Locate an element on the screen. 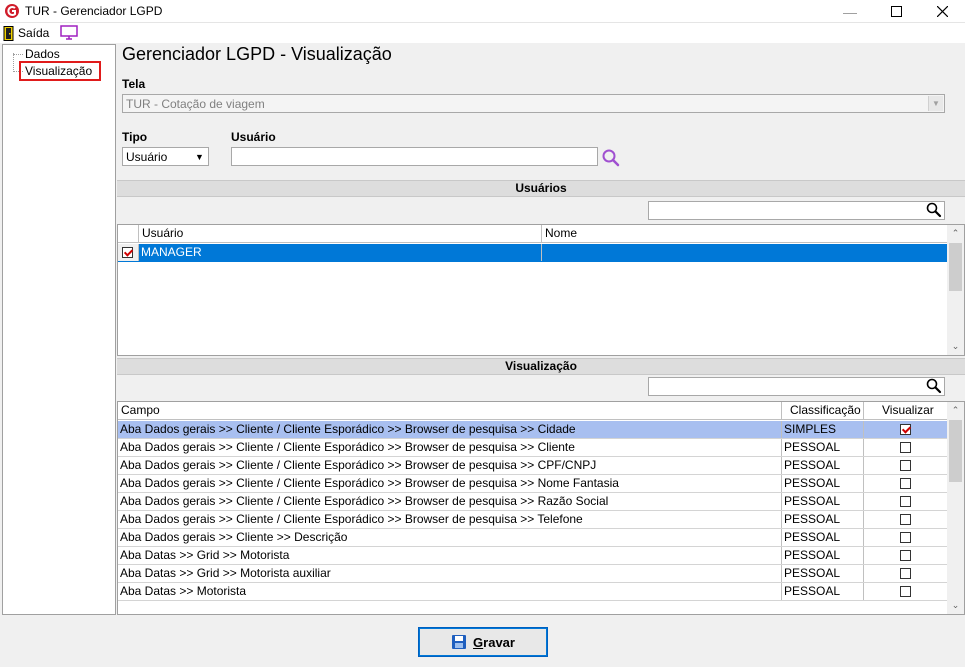 This screenshot has width=965, height=667. close-button is located at coordinates (942, 11).